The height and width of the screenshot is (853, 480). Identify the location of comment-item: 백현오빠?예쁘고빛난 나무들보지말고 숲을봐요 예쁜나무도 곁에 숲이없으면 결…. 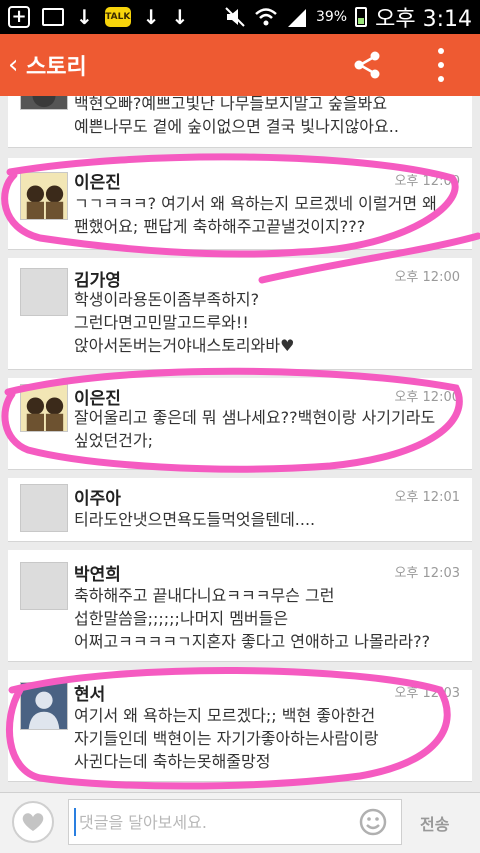
(240, 122).